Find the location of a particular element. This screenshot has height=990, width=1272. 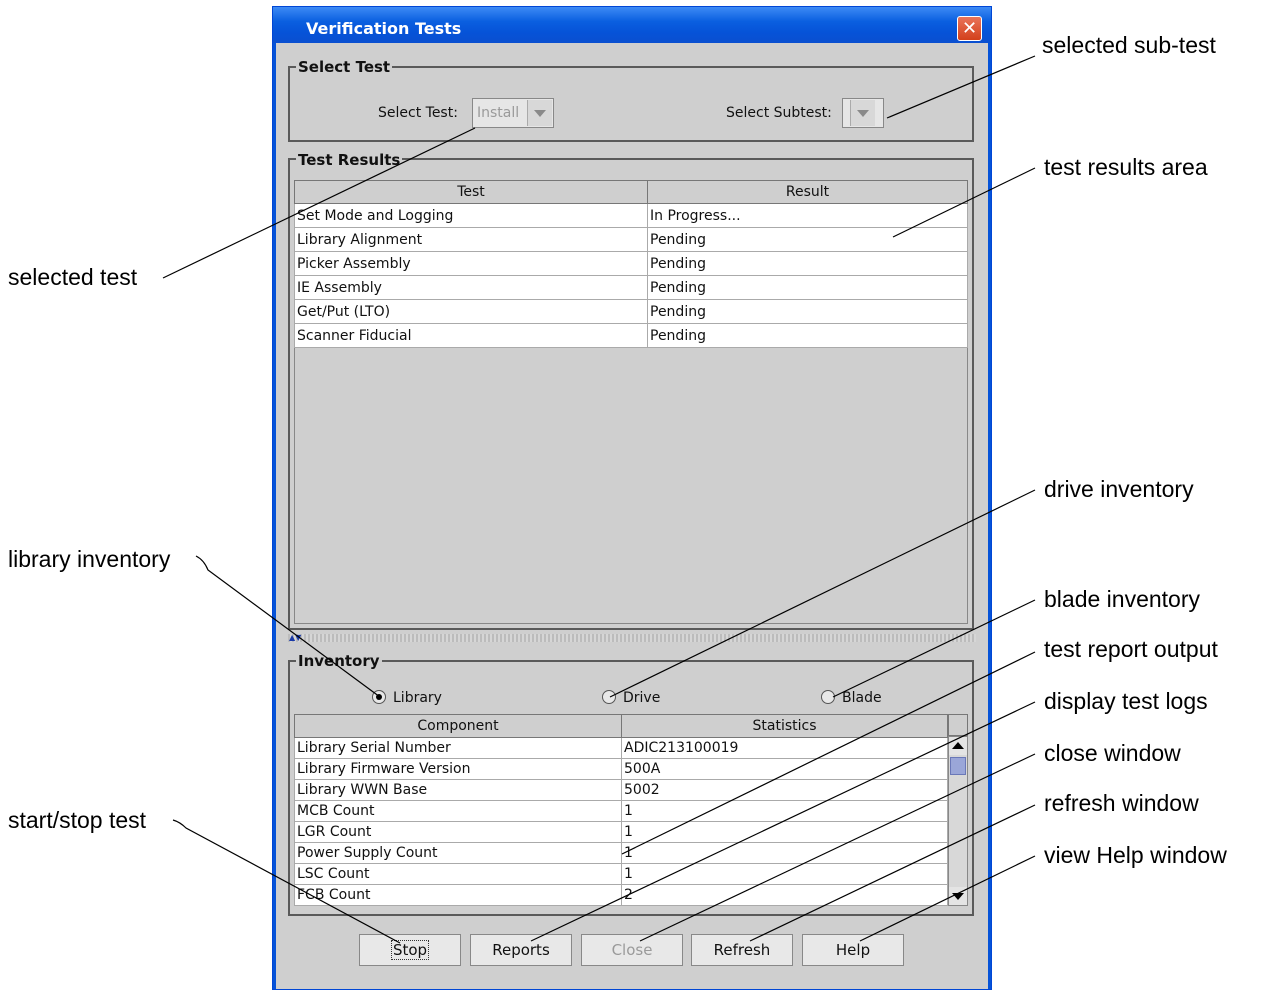

callout-display-test-logs: display test logs is located at coordinates (1126, 701).